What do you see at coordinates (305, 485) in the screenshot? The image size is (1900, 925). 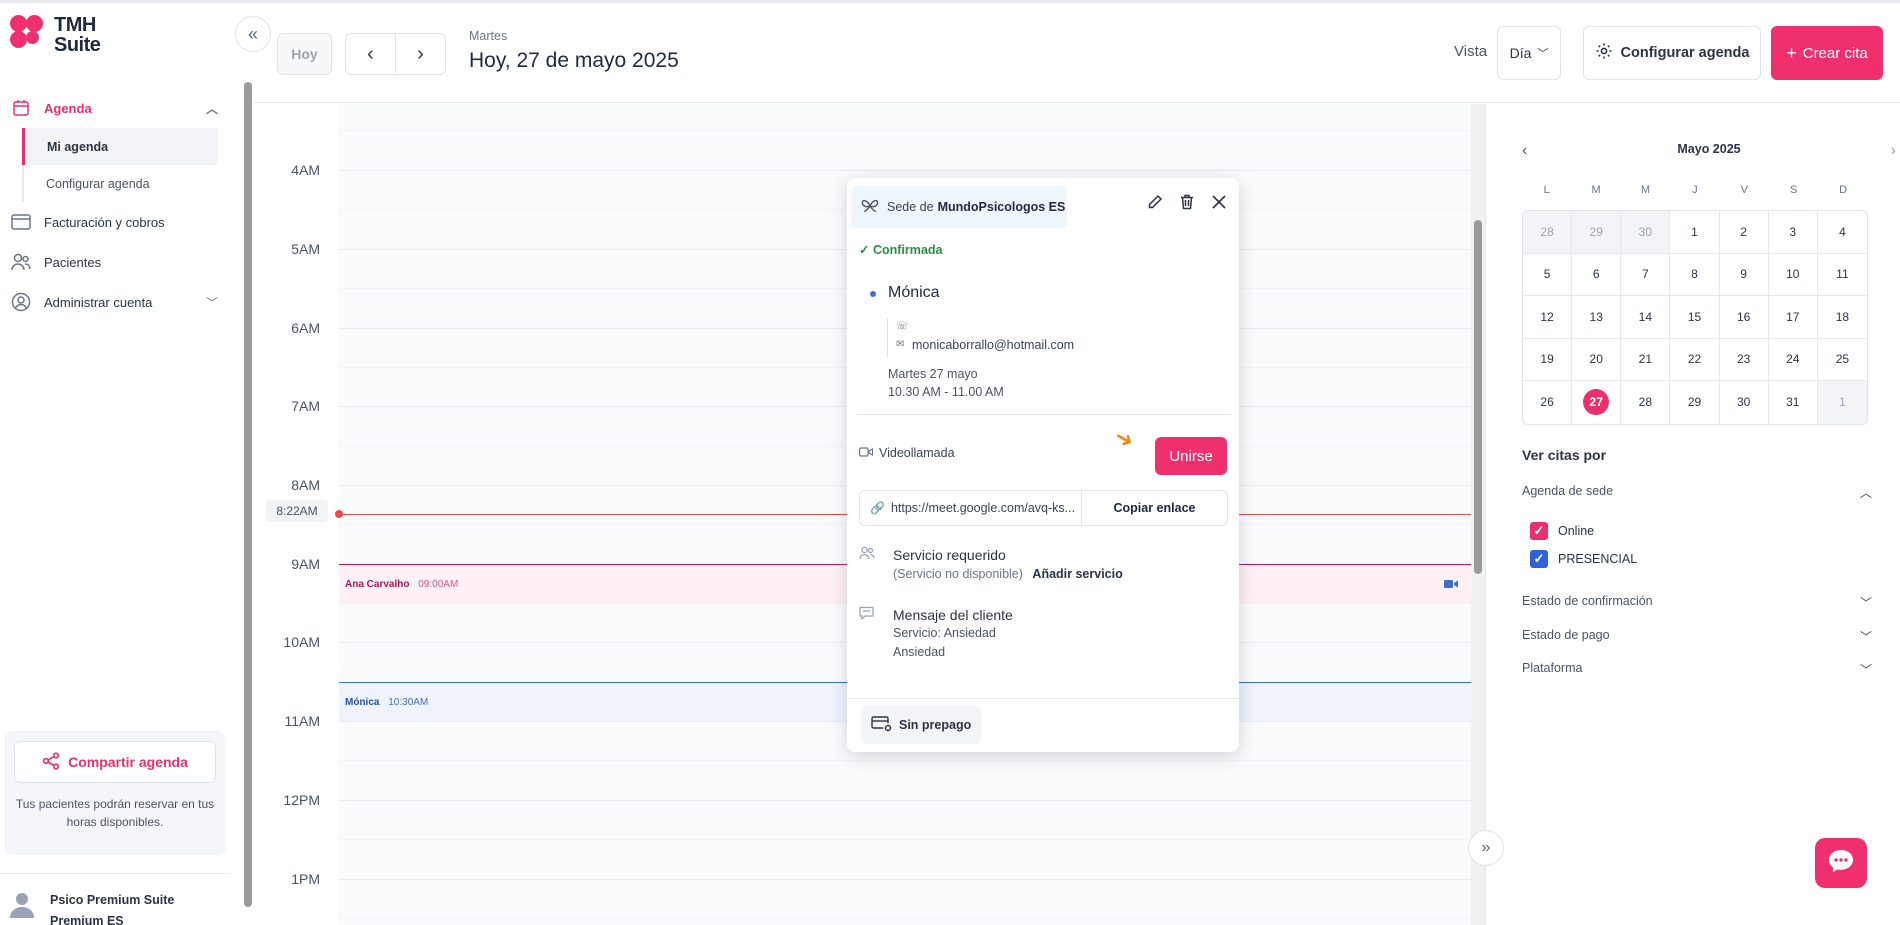 I see `hour-label: 8AM` at bounding box center [305, 485].